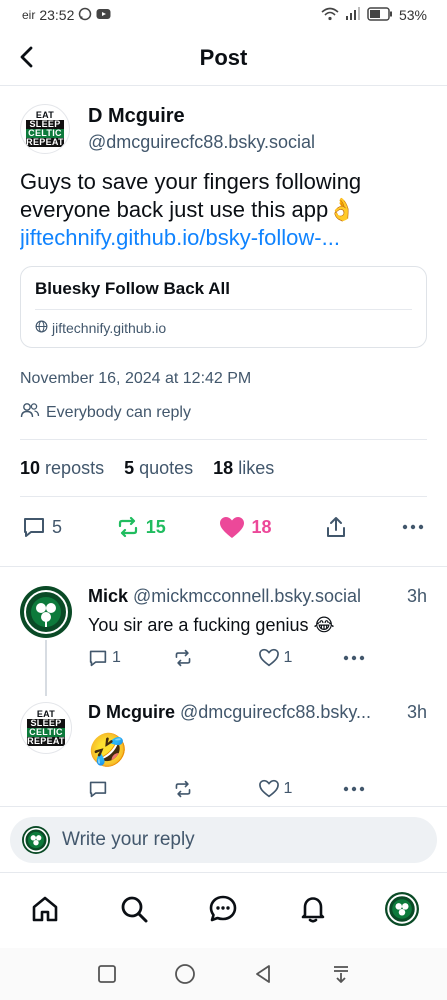  What do you see at coordinates (29, 15) in the screenshot?
I see `carrier-label: eir` at bounding box center [29, 15].